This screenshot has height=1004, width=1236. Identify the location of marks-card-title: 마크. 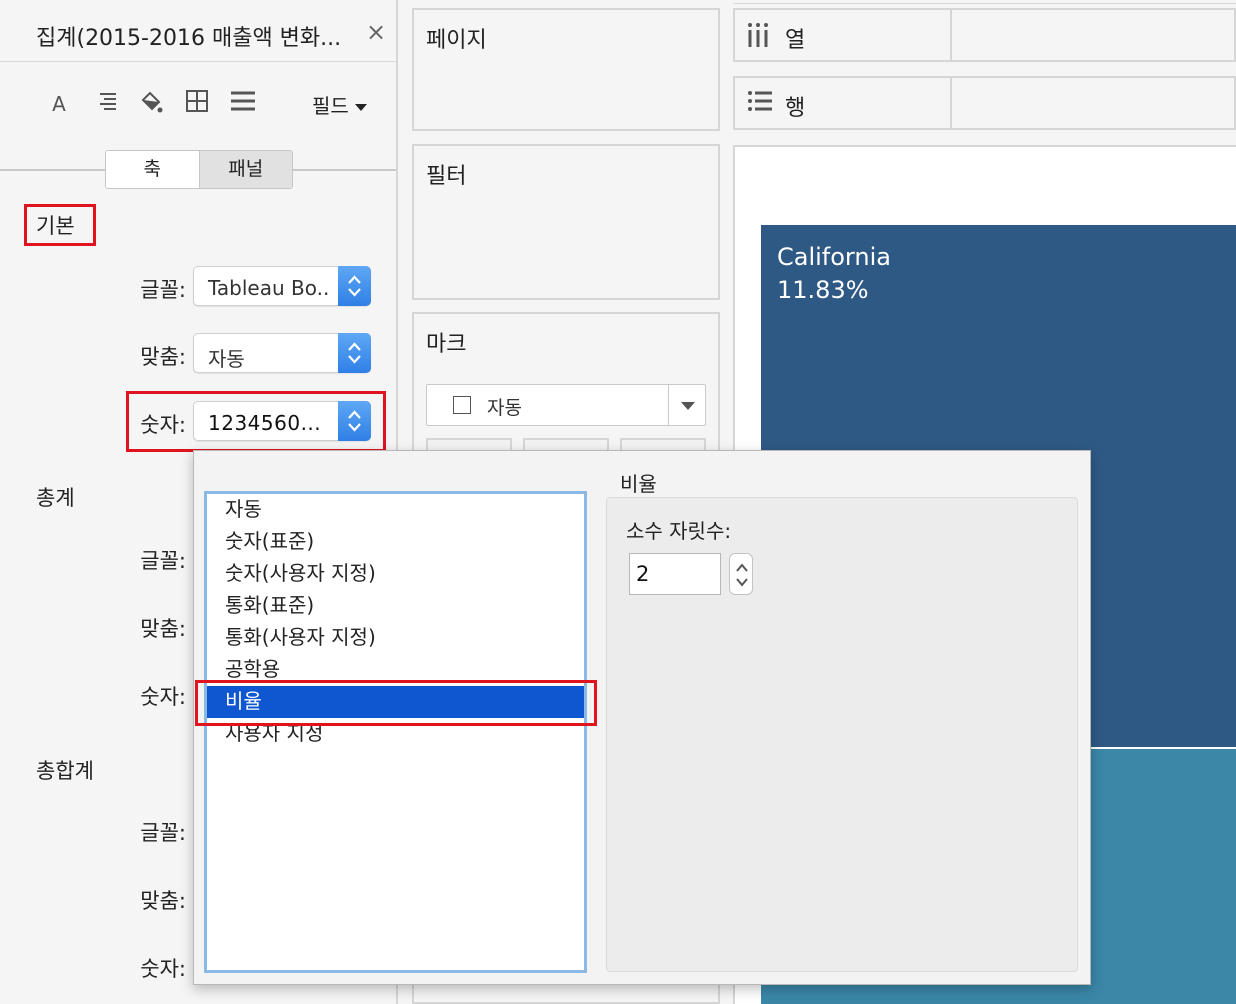
(446, 344).